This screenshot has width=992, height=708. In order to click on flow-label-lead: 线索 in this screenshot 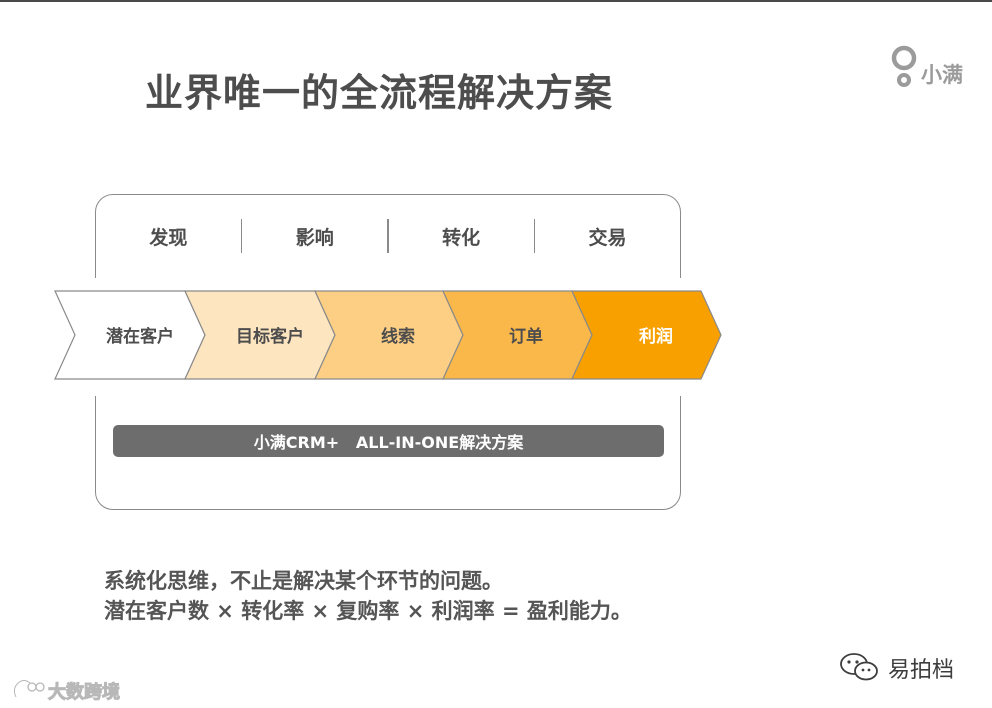, I will do `click(398, 337)`.